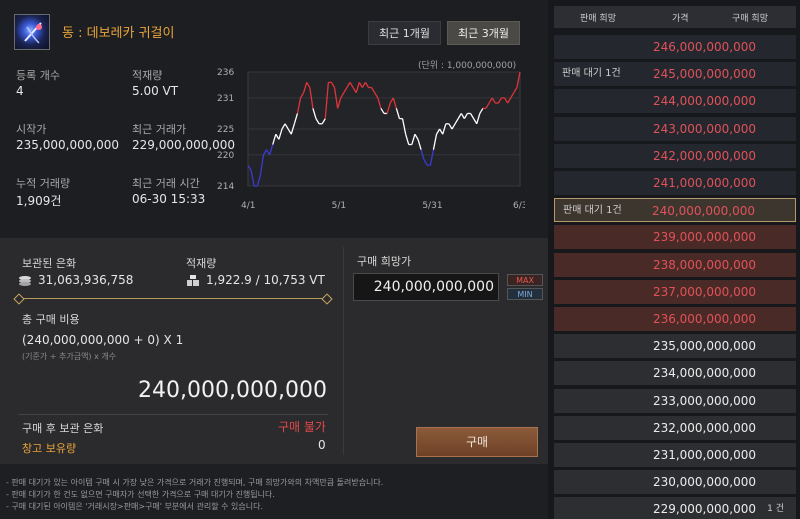 The width and height of the screenshot is (800, 519). I want to click on registered-count-value: 4, so click(20, 91).